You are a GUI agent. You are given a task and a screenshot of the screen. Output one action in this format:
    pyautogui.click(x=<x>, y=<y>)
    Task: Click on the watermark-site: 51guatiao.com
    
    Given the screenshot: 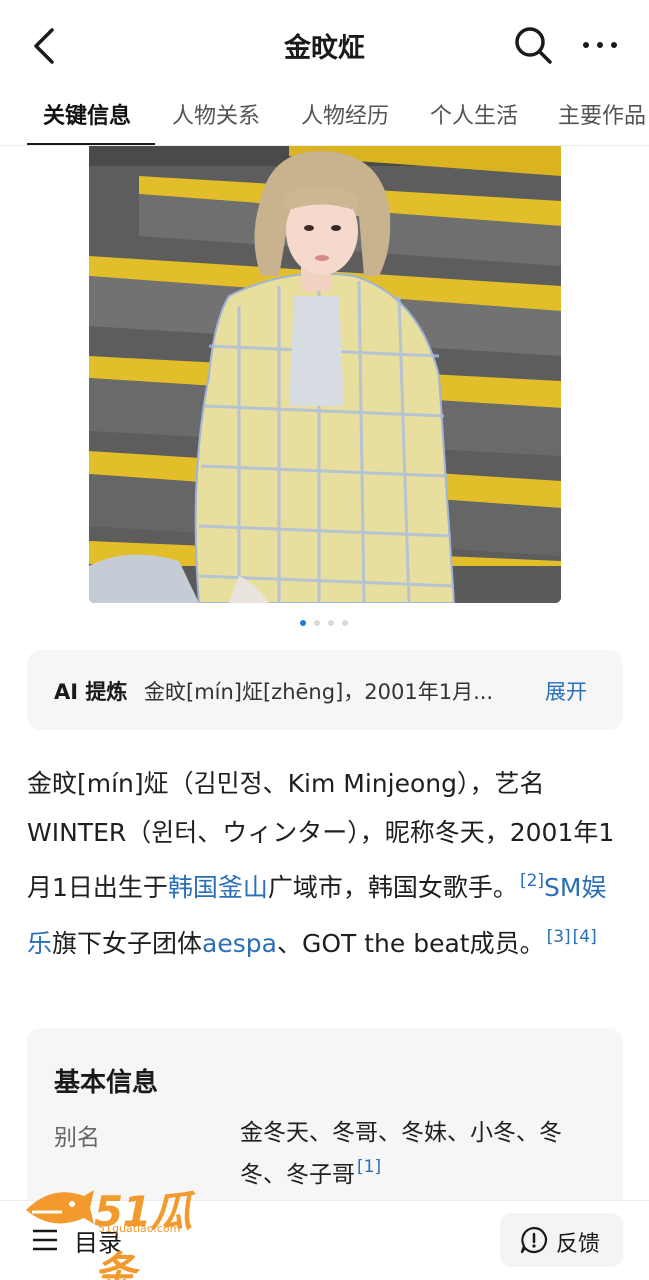 What is the action you would take?
    pyautogui.click(x=139, y=1228)
    